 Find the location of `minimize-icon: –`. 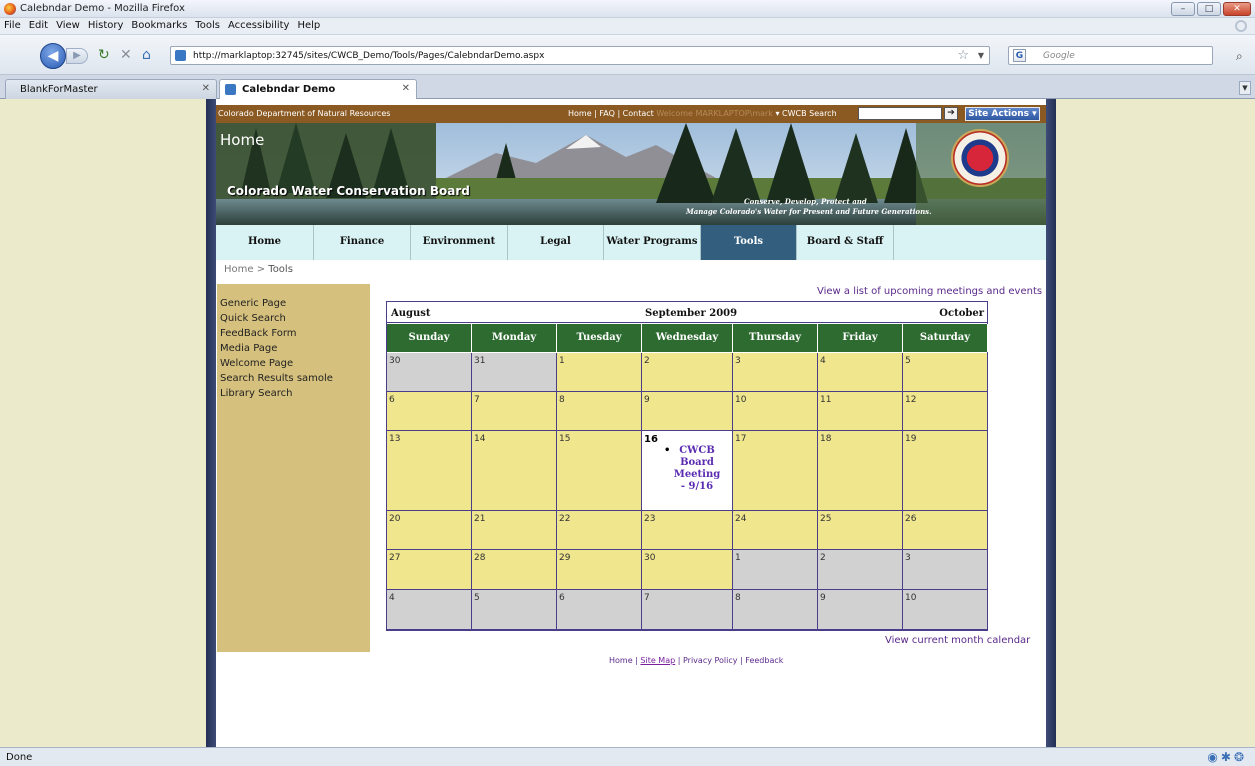

minimize-icon: – is located at coordinates (1183, 9).